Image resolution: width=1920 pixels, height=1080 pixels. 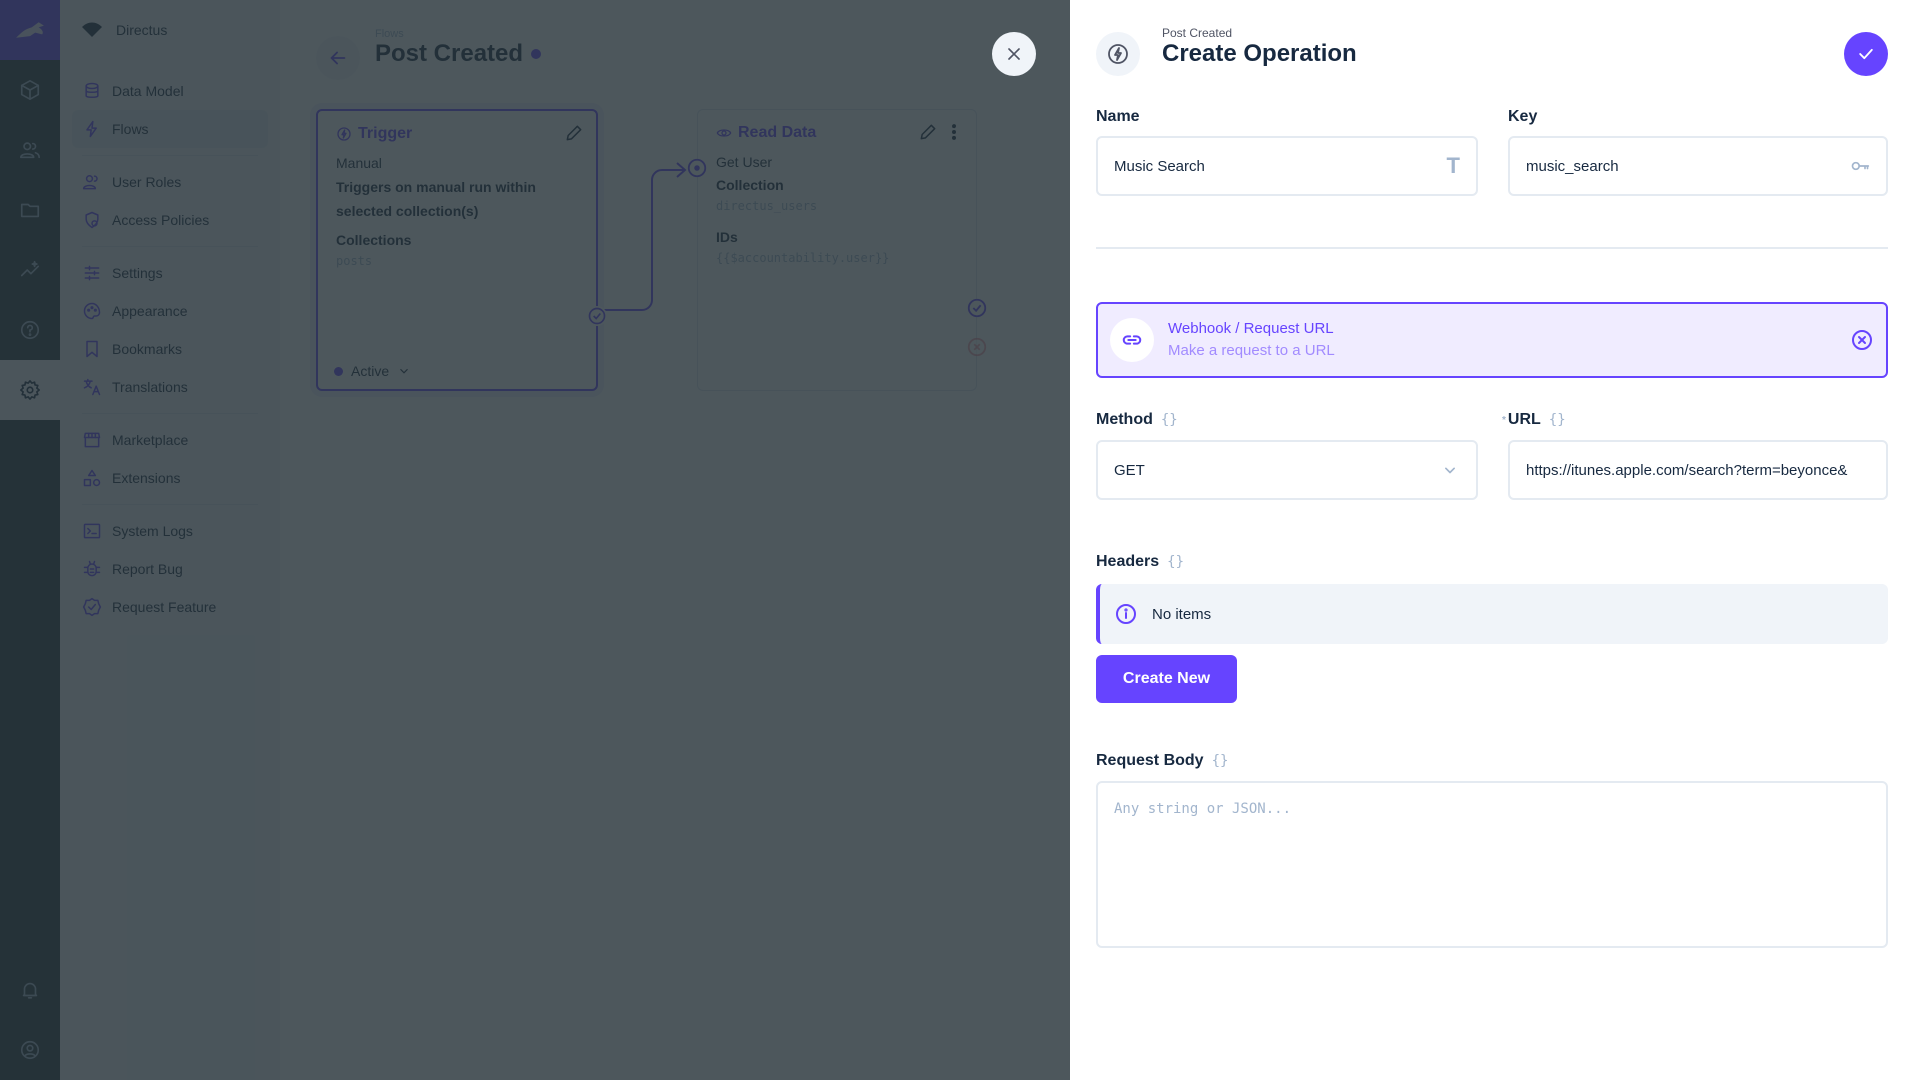 I want to click on bolt-circle-icon, so click(x=1118, y=54).